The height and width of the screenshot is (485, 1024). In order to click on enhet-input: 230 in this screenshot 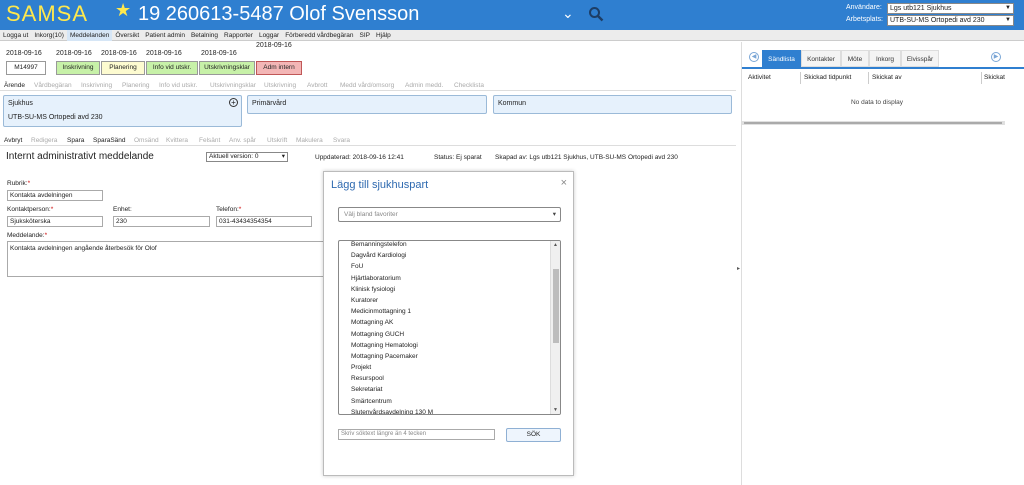, I will do `click(161, 221)`.